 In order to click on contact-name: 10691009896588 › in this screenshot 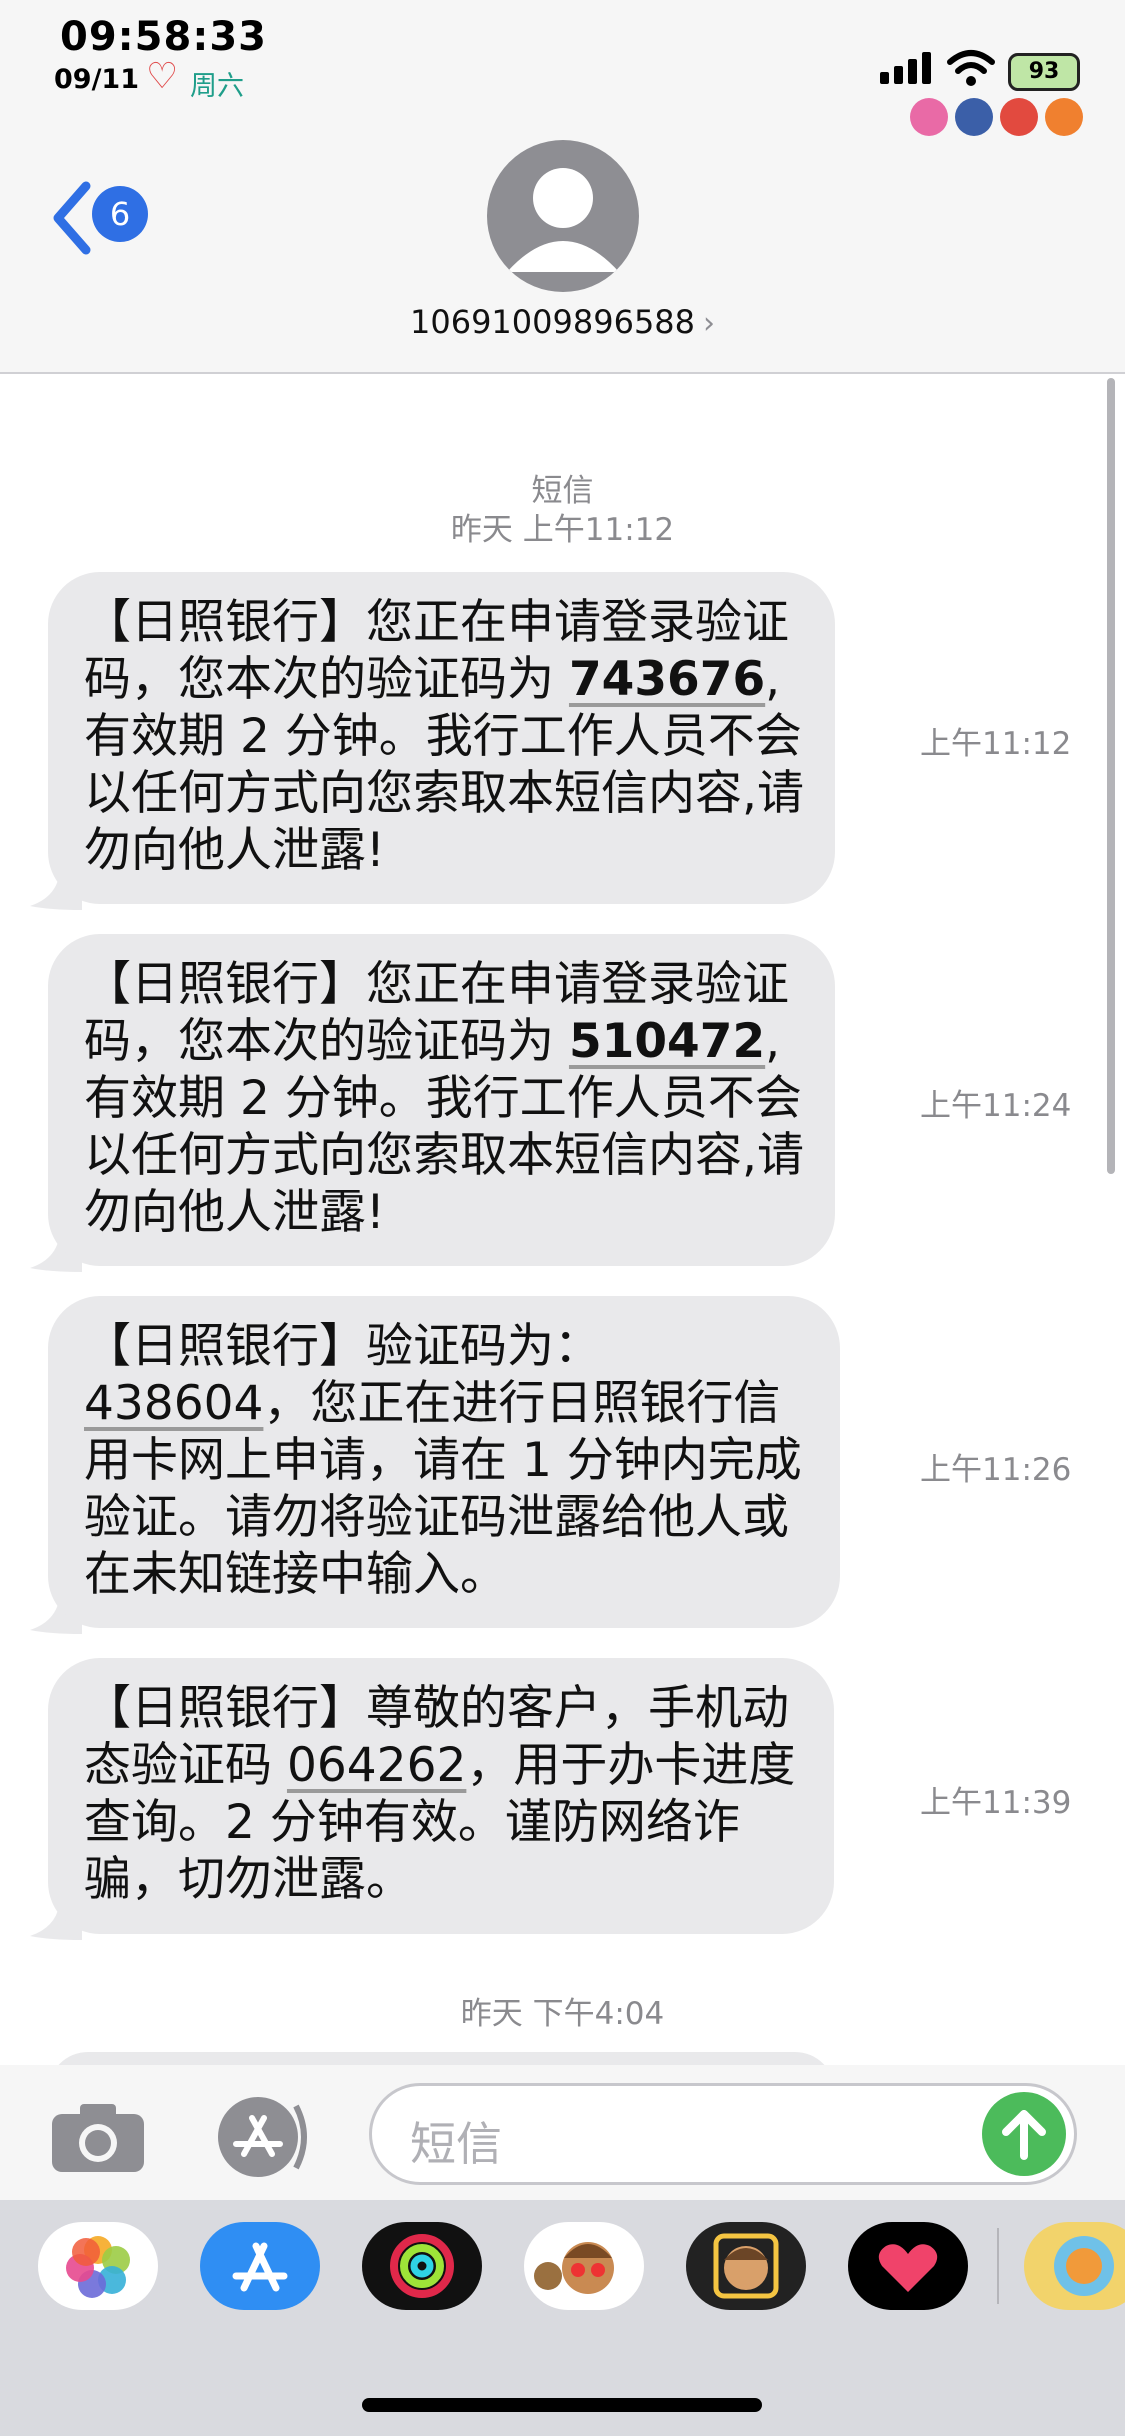, I will do `click(562, 322)`.